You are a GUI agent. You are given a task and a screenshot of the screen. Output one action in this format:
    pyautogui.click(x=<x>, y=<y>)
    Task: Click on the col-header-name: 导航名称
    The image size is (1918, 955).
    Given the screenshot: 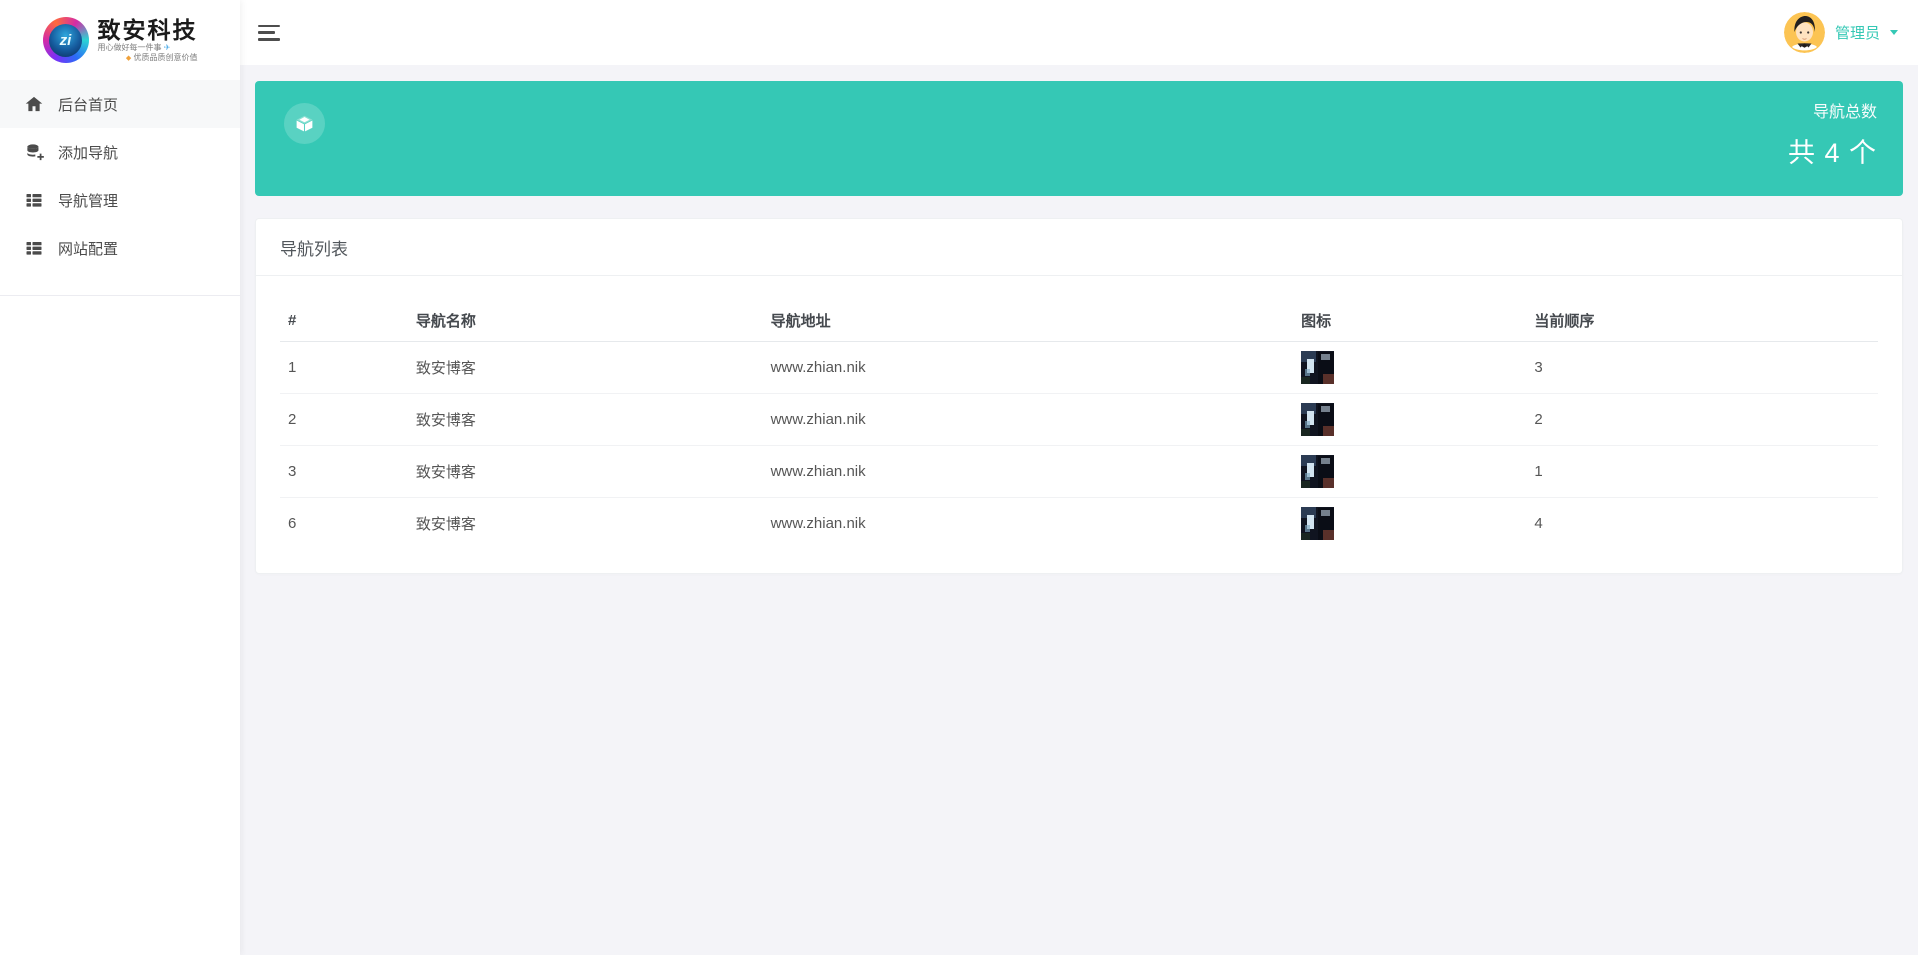 What is the action you would take?
    pyautogui.click(x=585, y=321)
    